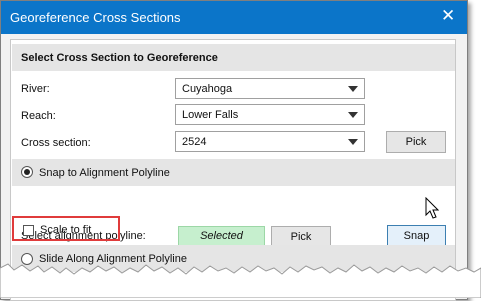 The height and width of the screenshot is (301, 481). I want to click on river-label: River:, so click(35, 89).